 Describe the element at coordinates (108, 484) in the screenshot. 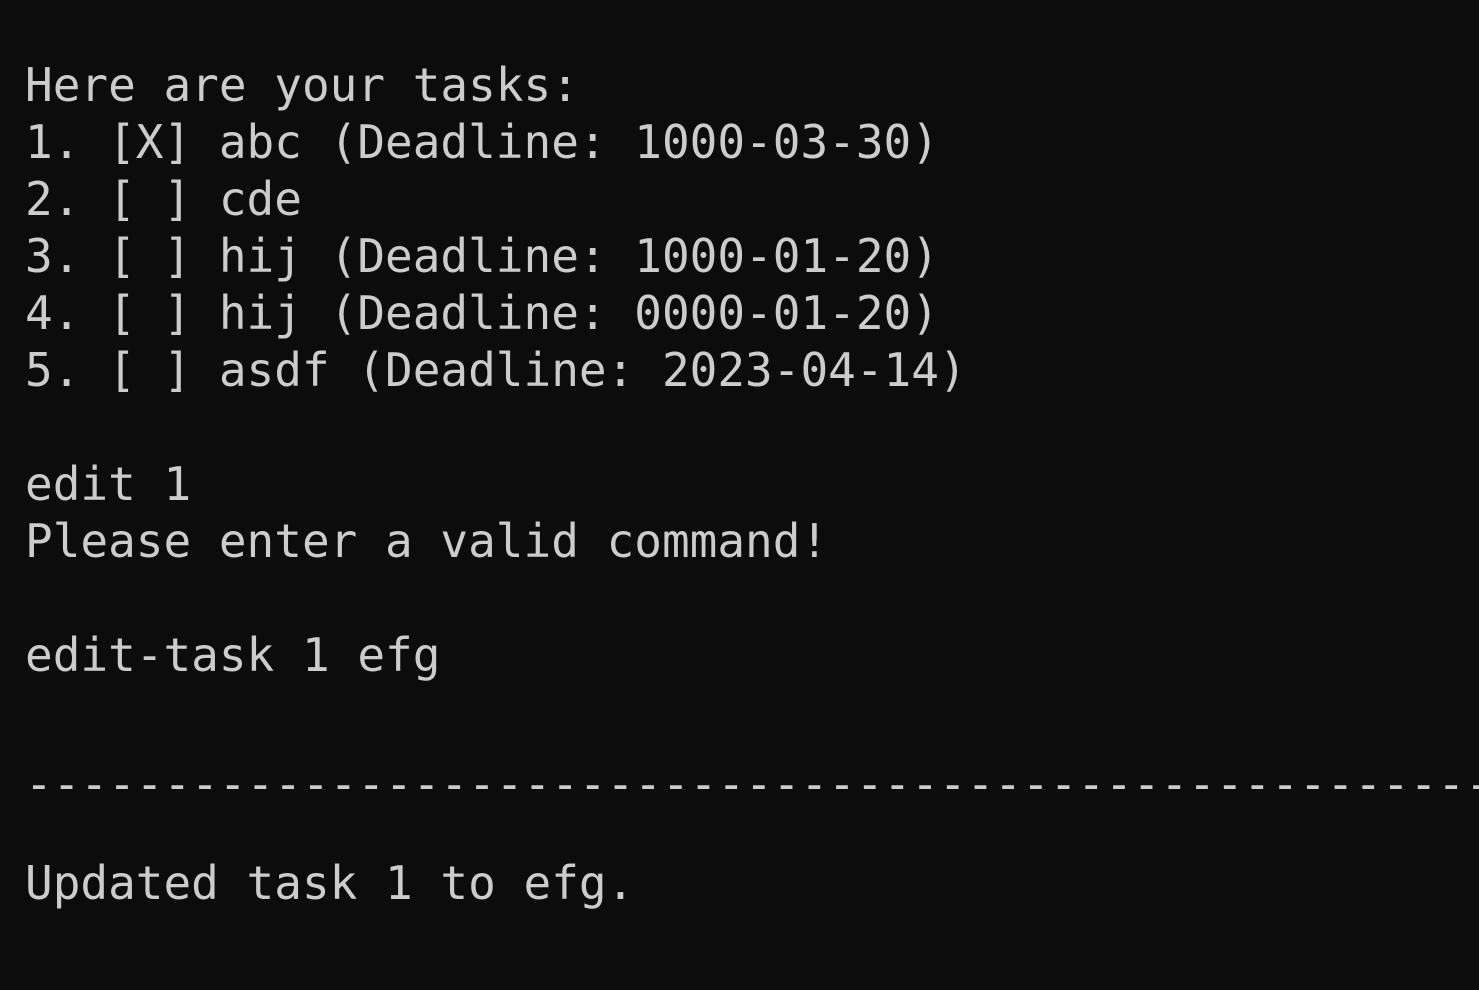

I see `user-command: edit 1` at that location.